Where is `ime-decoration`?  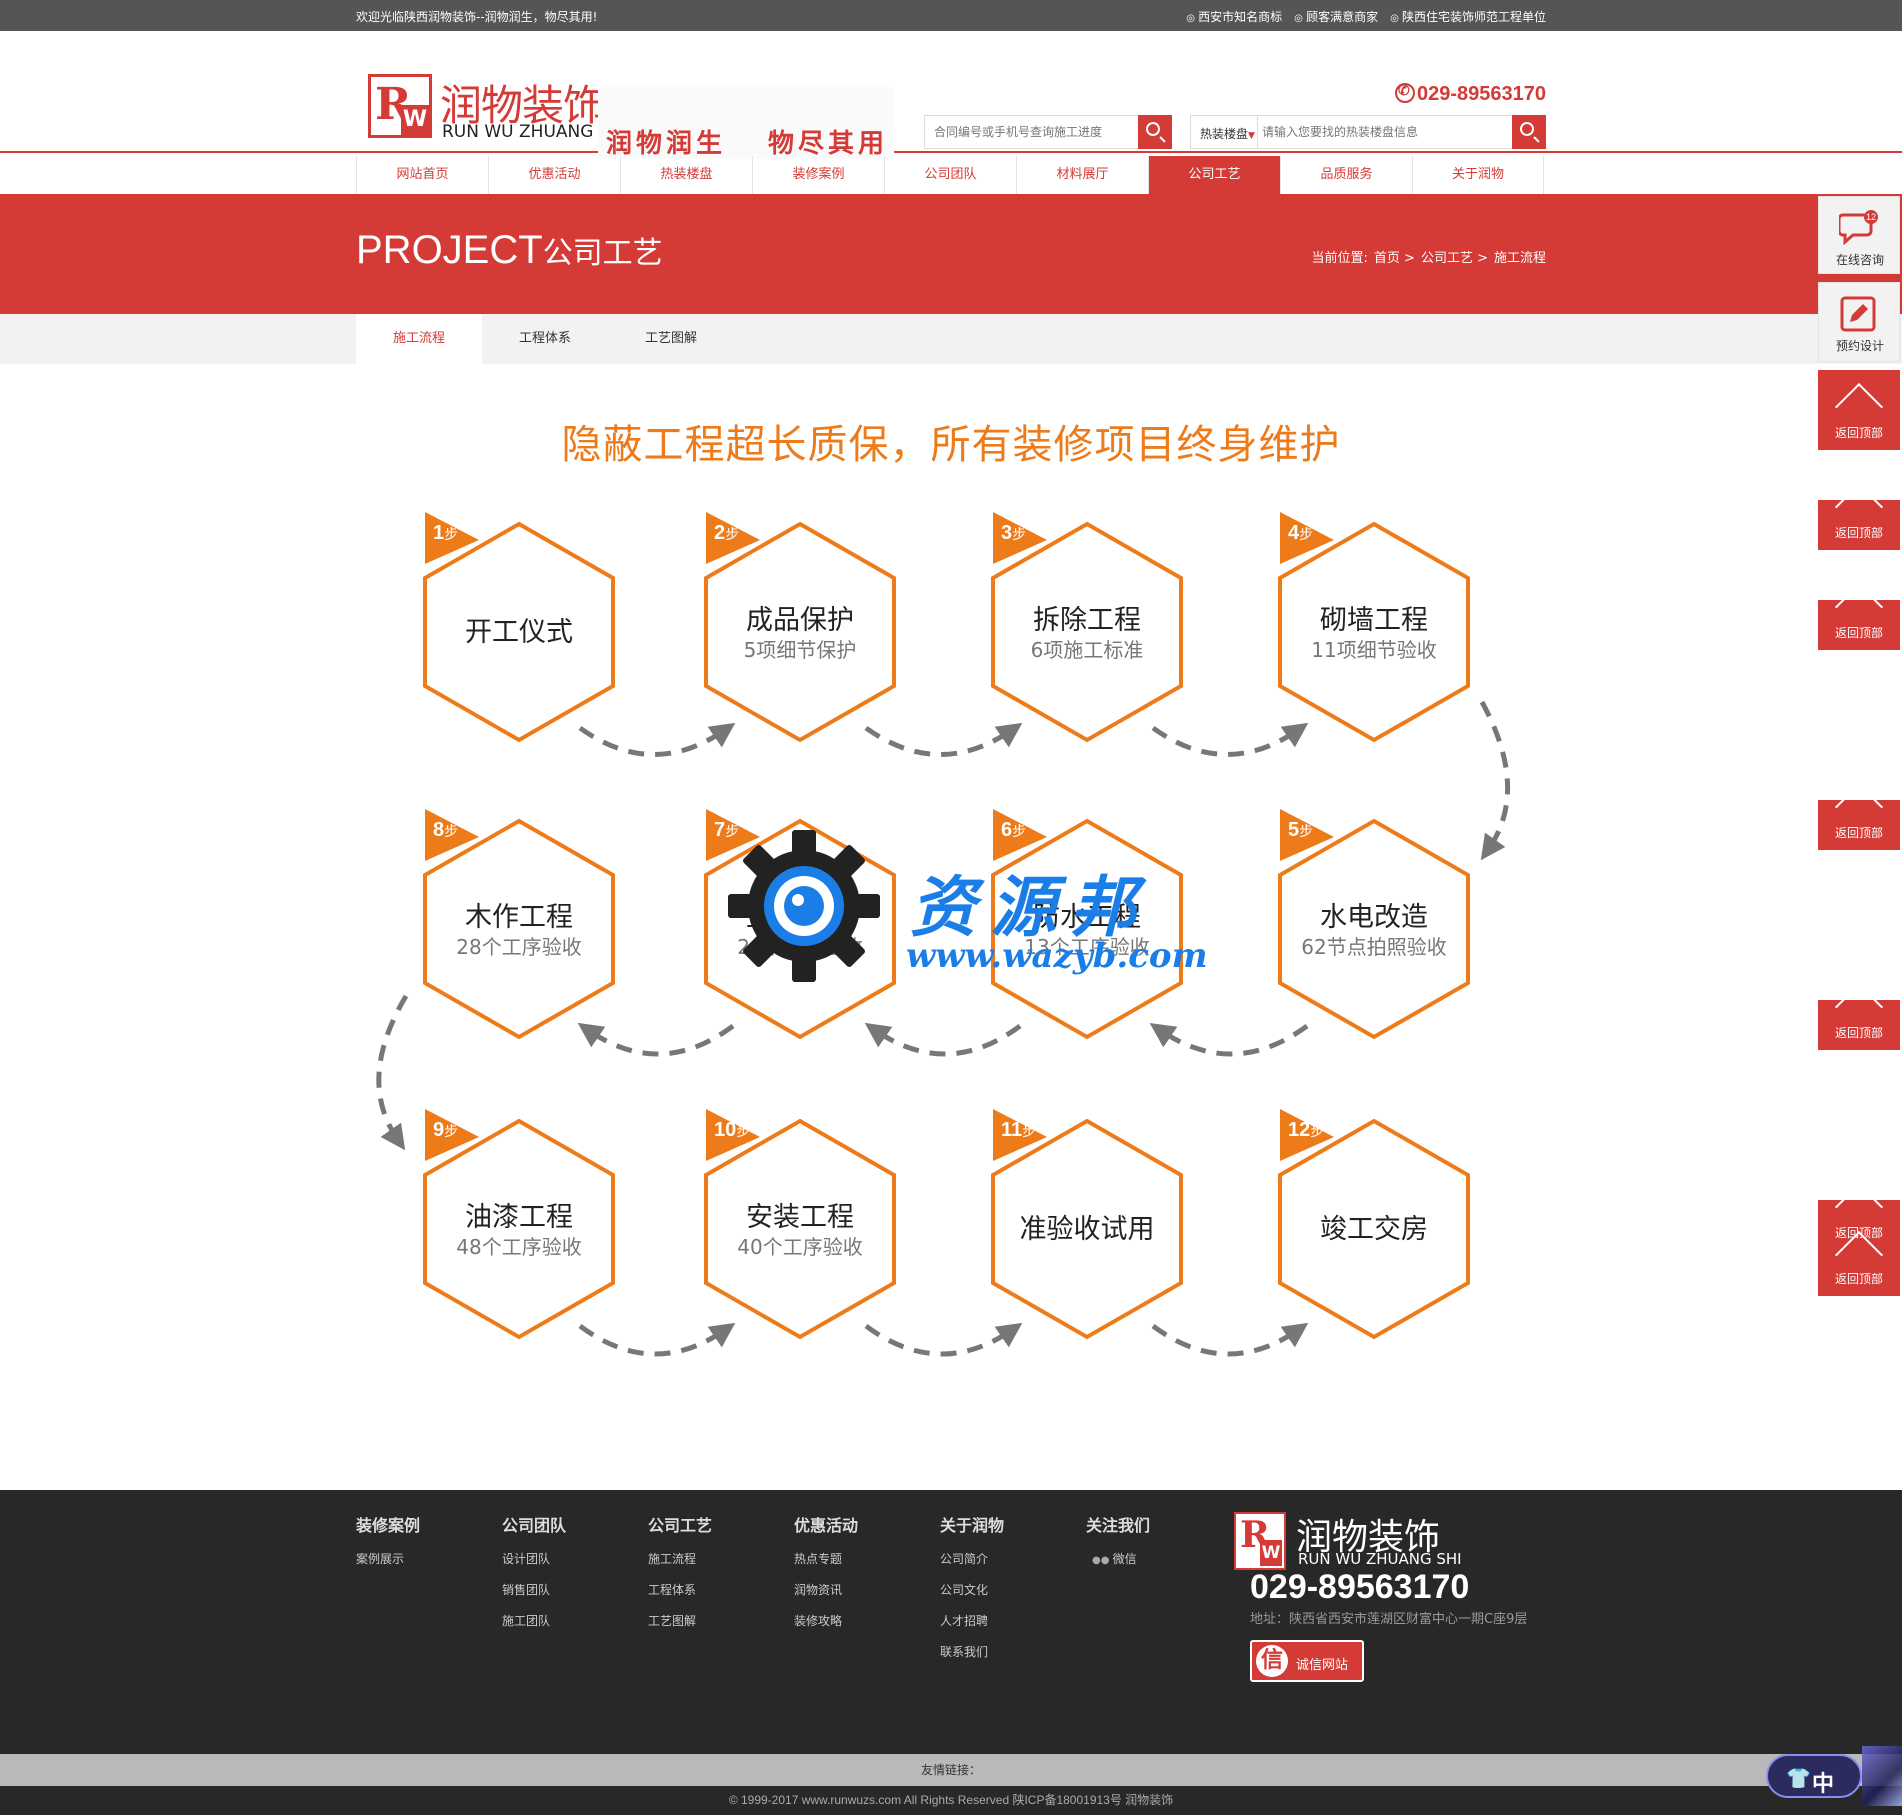 ime-decoration is located at coordinates (1882, 1776).